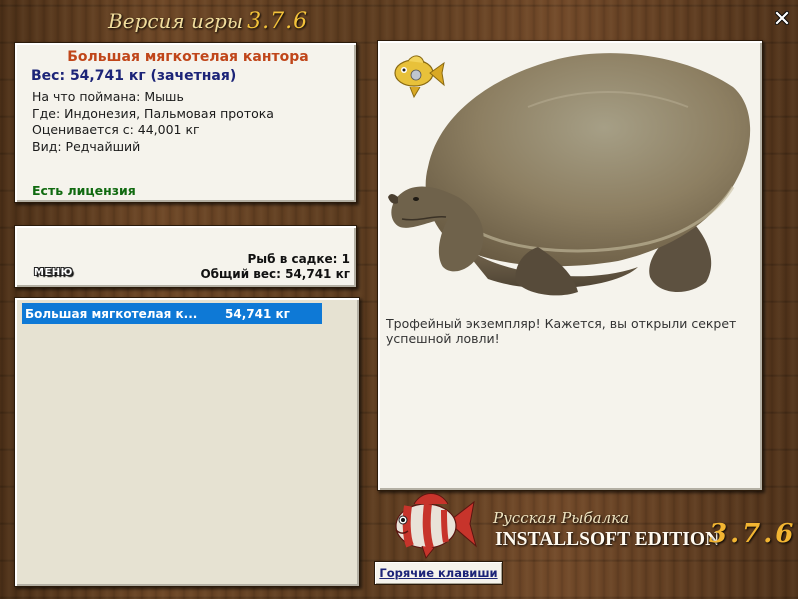  What do you see at coordinates (275, 274) in the screenshot?
I see `total-weight: Общий вес: 54,741 кг` at bounding box center [275, 274].